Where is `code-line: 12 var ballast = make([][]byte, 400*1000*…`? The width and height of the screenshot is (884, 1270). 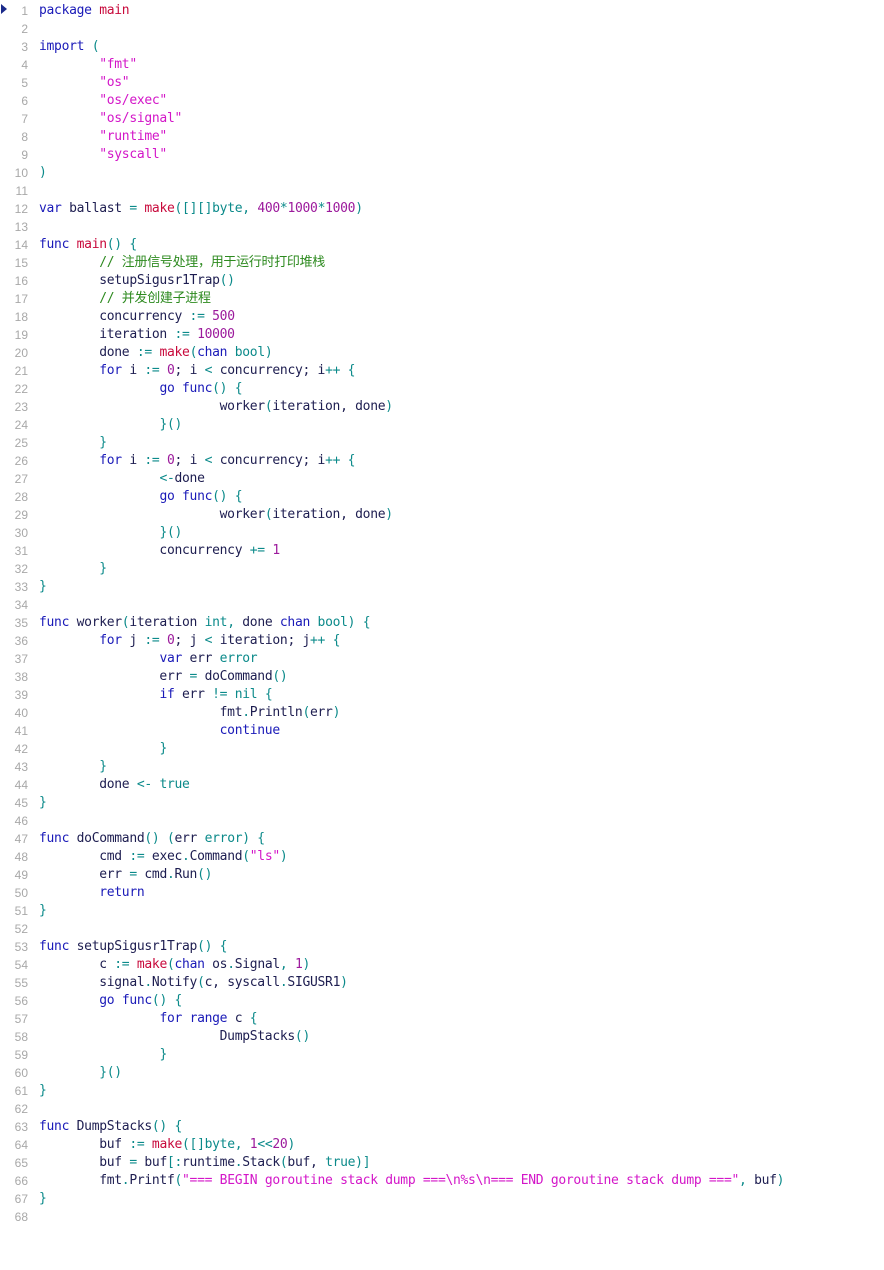
code-line: 12 var ballast = make([][]byte, 400*1000*… is located at coordinates (442, 209).